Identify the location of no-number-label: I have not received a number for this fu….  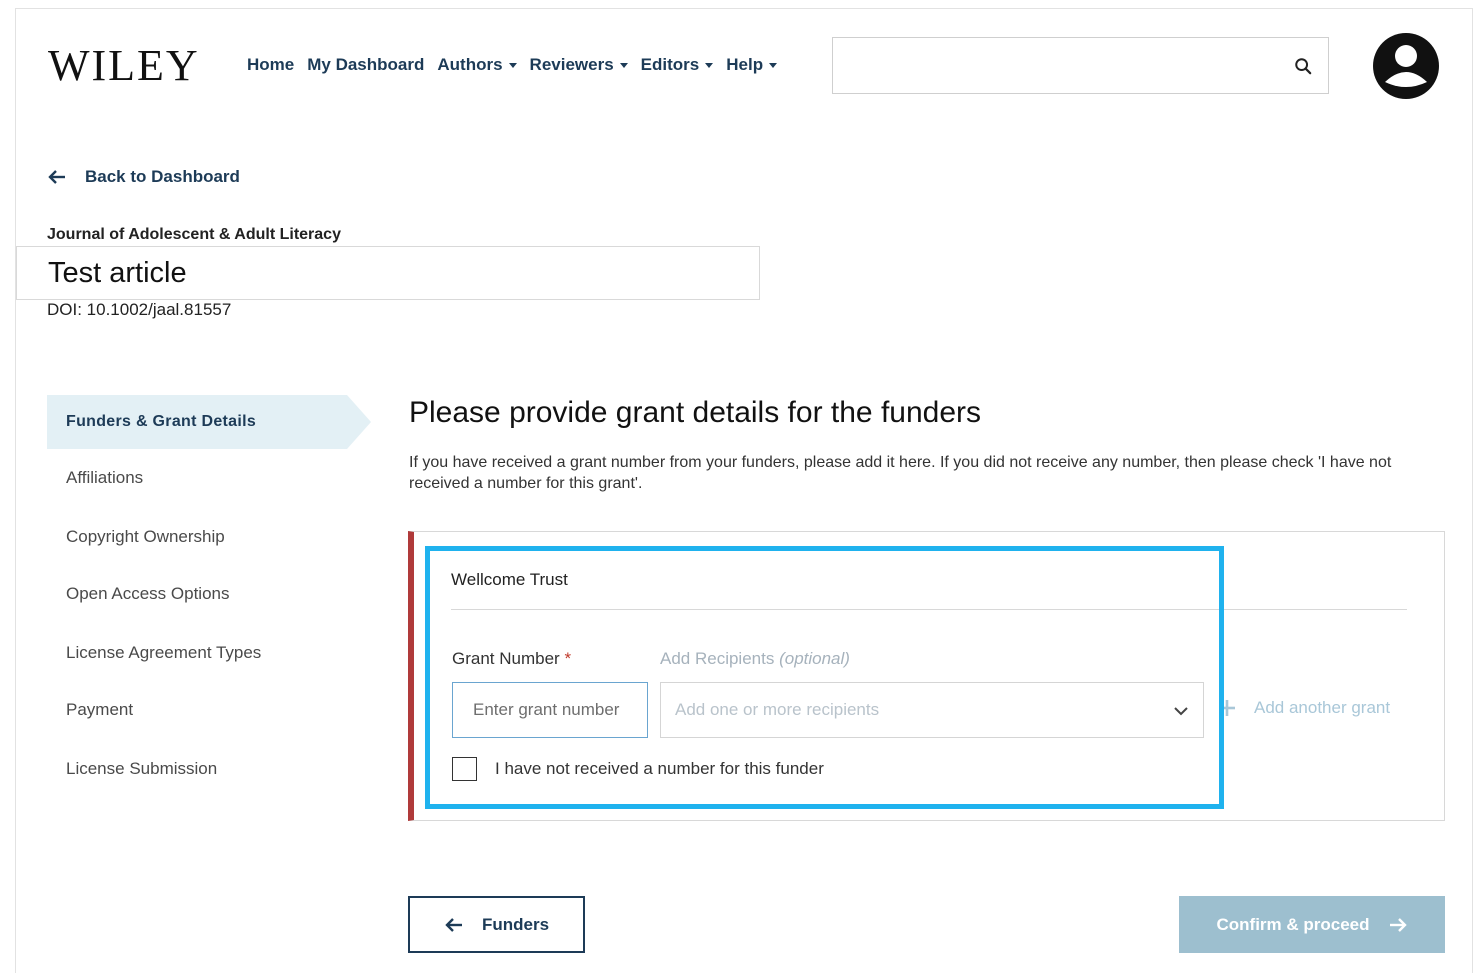
(659, 769).